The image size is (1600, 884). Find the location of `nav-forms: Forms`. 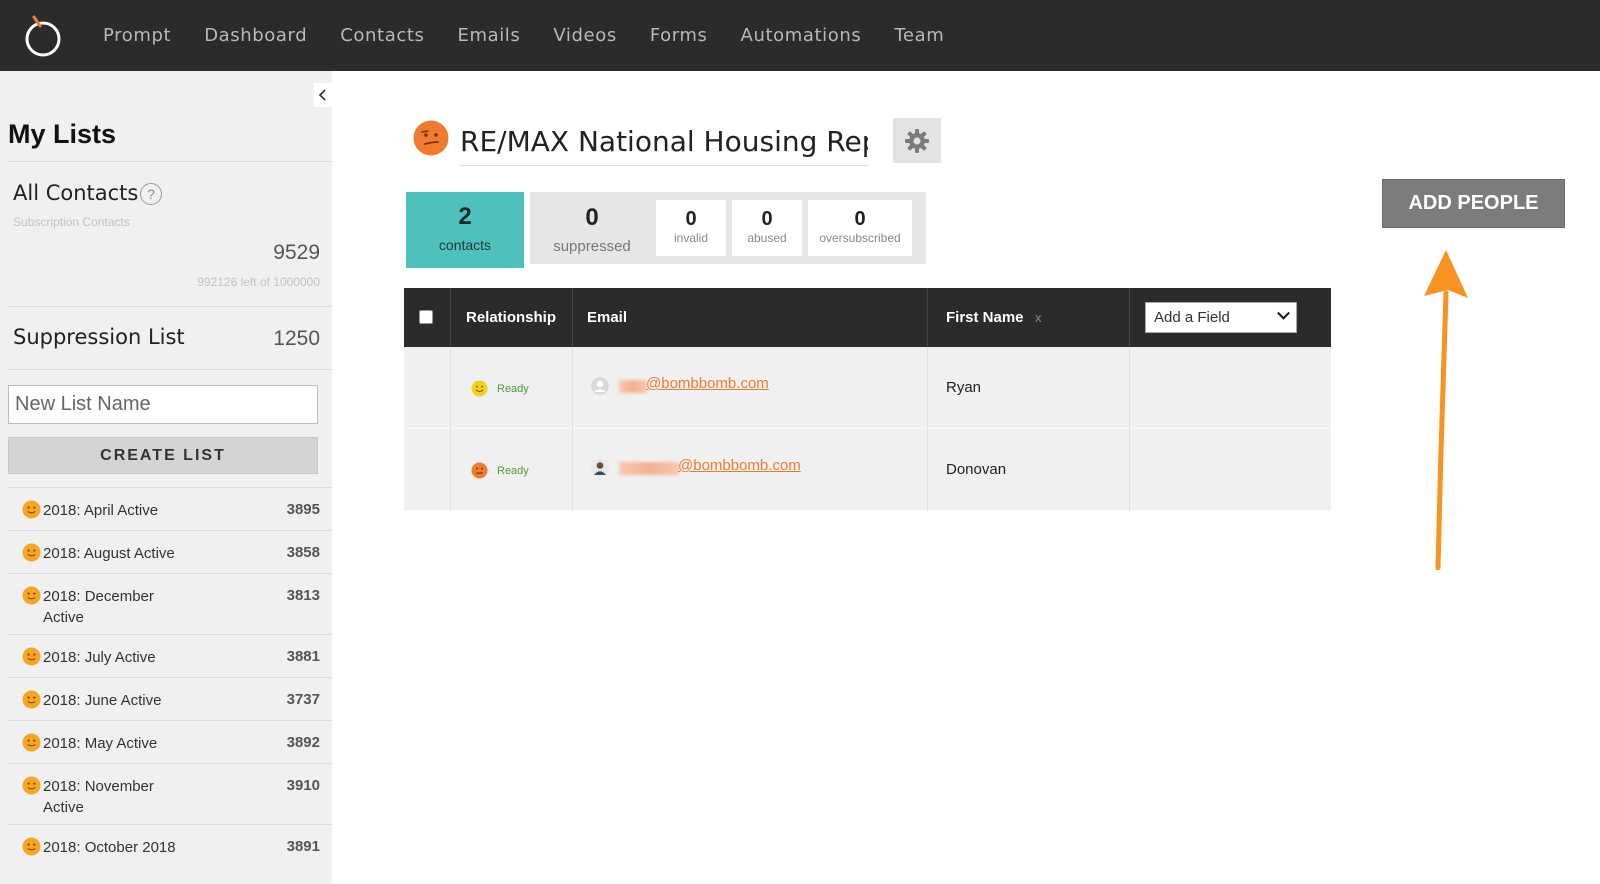

nav-forms: Forms is located at coordinates (679, 35).